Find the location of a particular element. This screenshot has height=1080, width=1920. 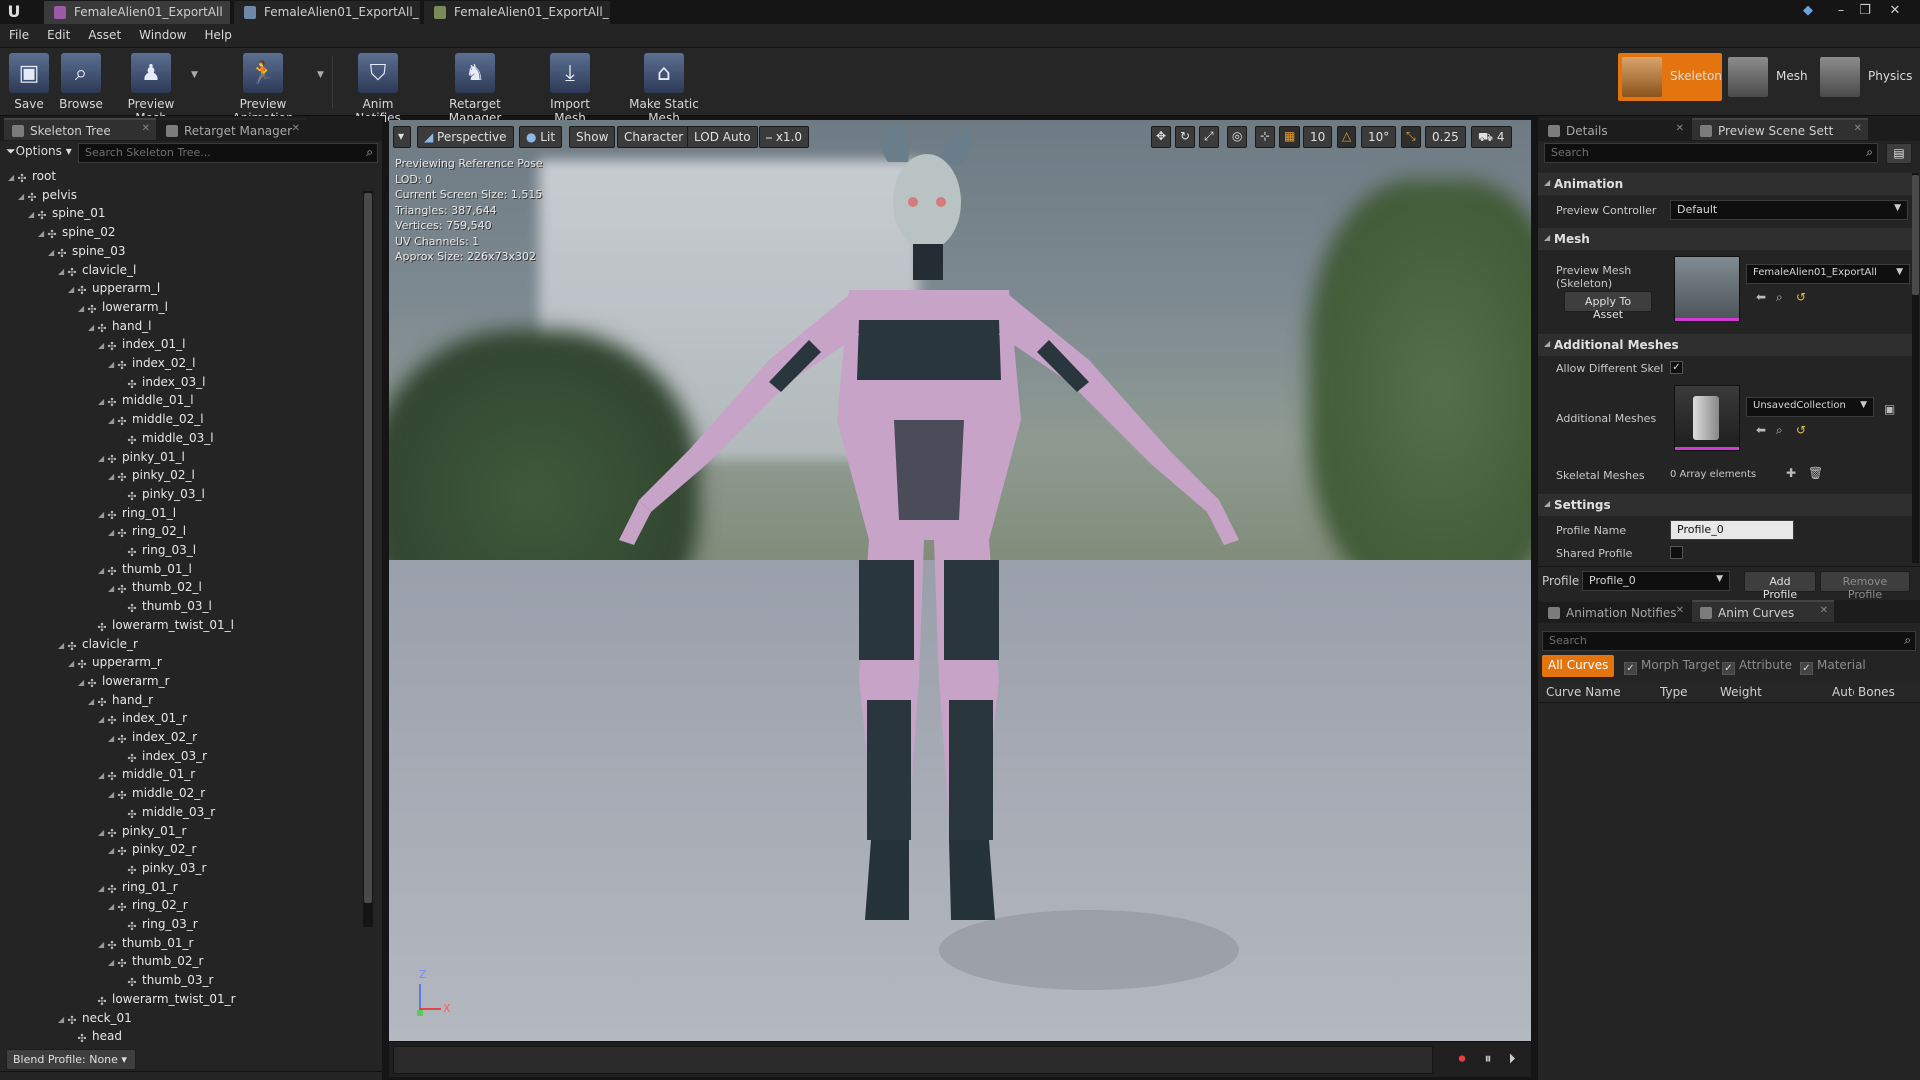

bone-tree-row: ◢ ✣ pinky_02_l is located at coordinates (151, 477).